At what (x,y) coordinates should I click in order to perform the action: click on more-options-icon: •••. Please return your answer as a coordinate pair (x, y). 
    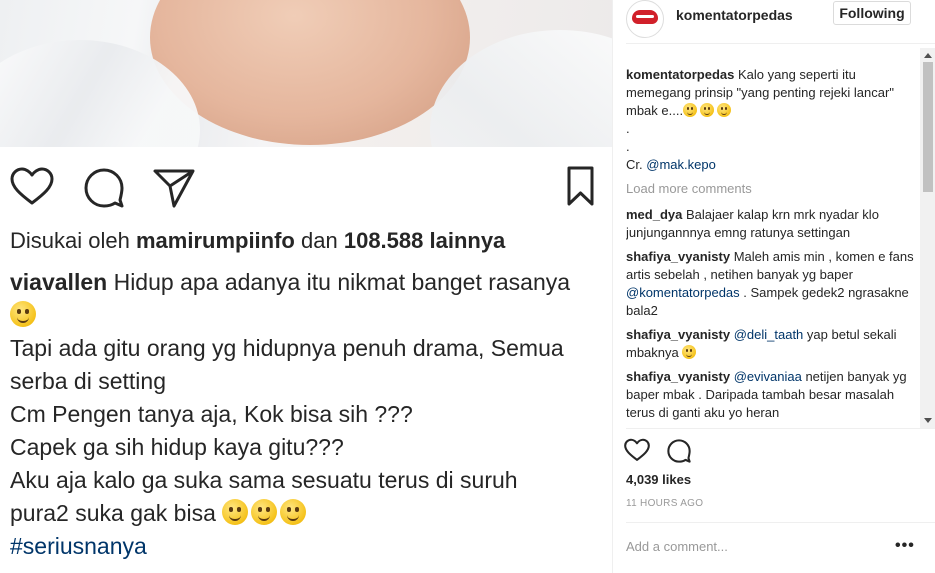
    Looking at the image, I should click on (905, 546).